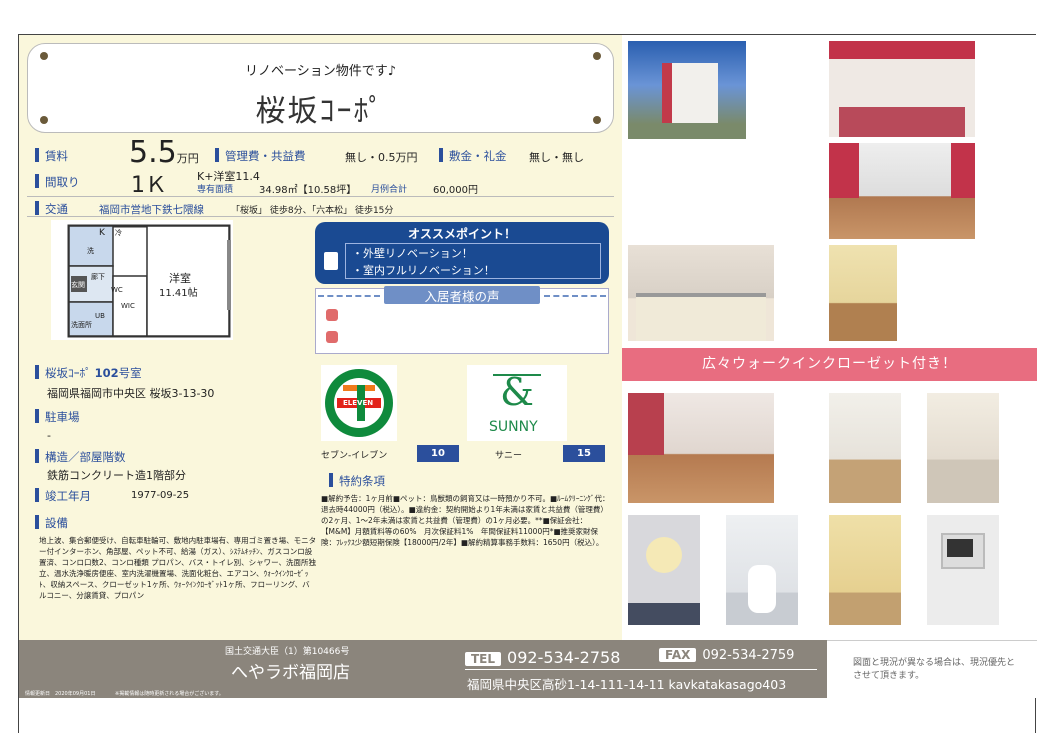 This screenshot has height=733, width=1044. I want to click on recommend-item: ・室内フルリノベーション！, so click(423, 270).